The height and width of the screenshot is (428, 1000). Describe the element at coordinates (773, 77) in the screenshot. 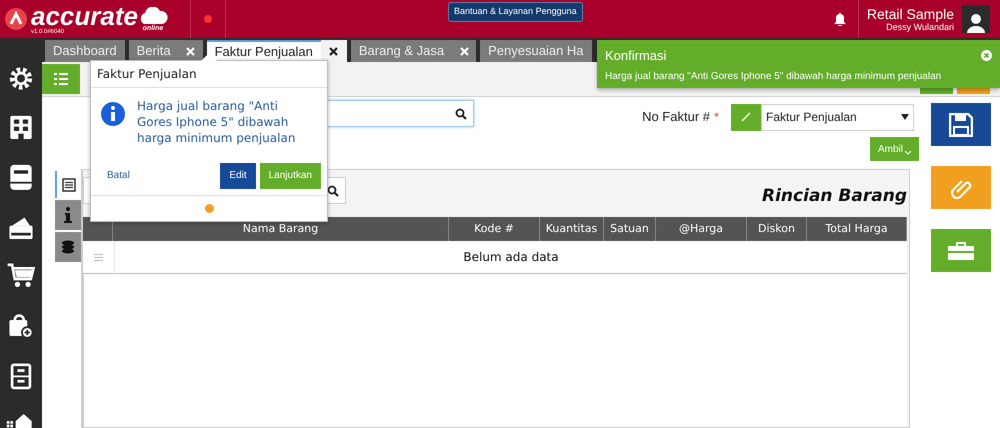

I see `toast-message: Harga jual barang "Anti Gores Iphone 5" dibawah harga minimum penjualan` at that location.